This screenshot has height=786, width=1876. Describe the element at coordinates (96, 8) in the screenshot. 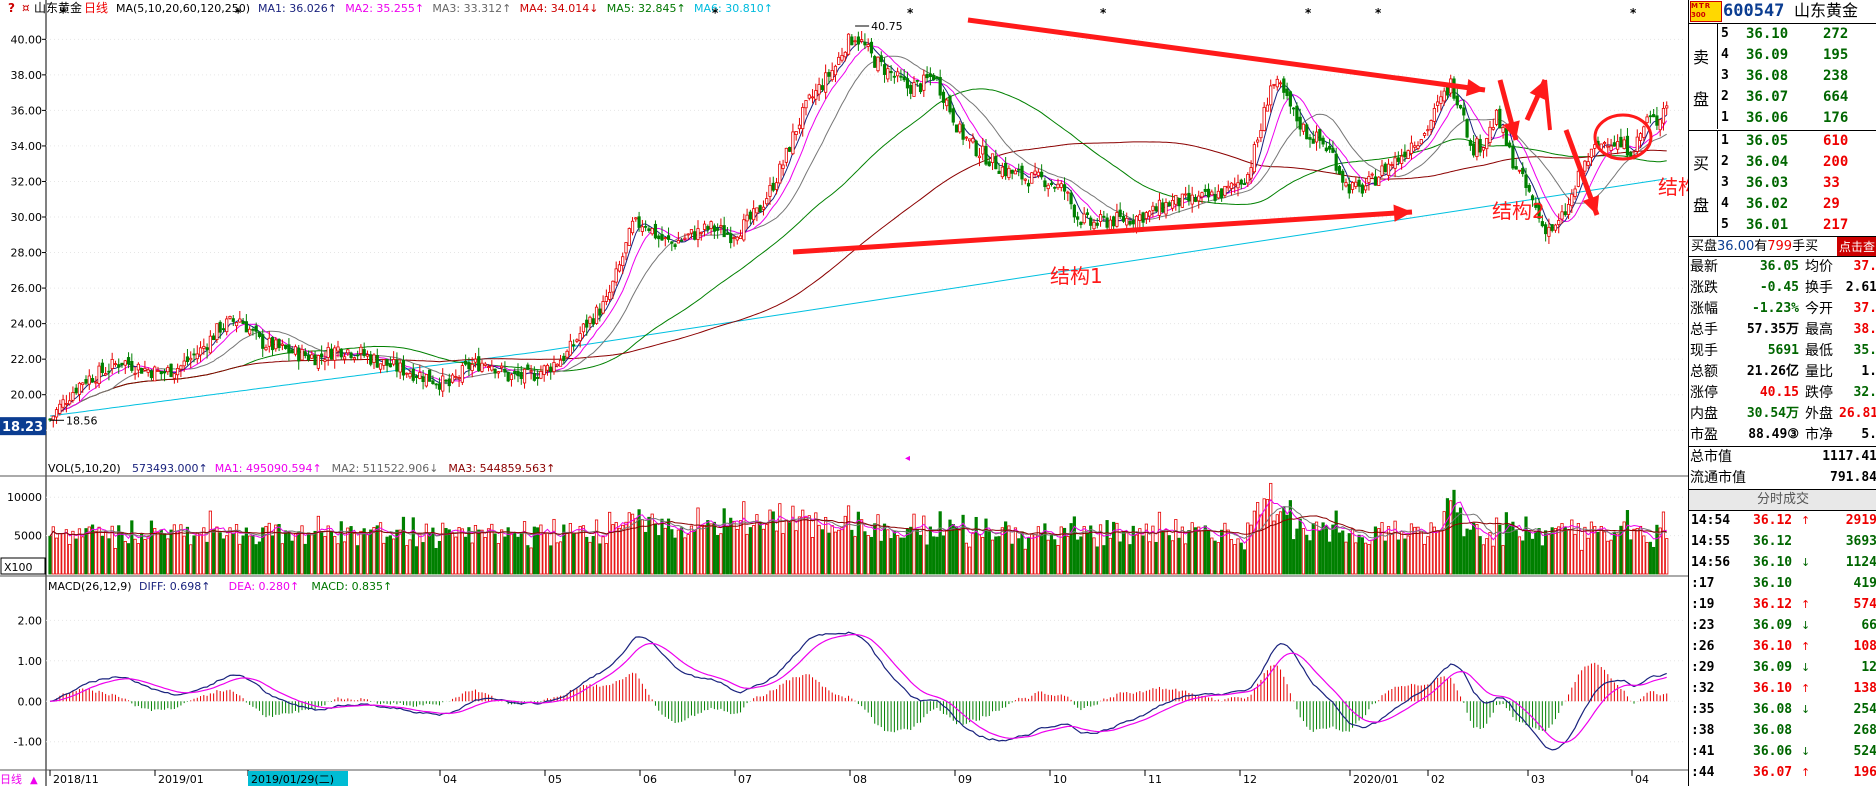

I see `header-period: 日线` at that location.